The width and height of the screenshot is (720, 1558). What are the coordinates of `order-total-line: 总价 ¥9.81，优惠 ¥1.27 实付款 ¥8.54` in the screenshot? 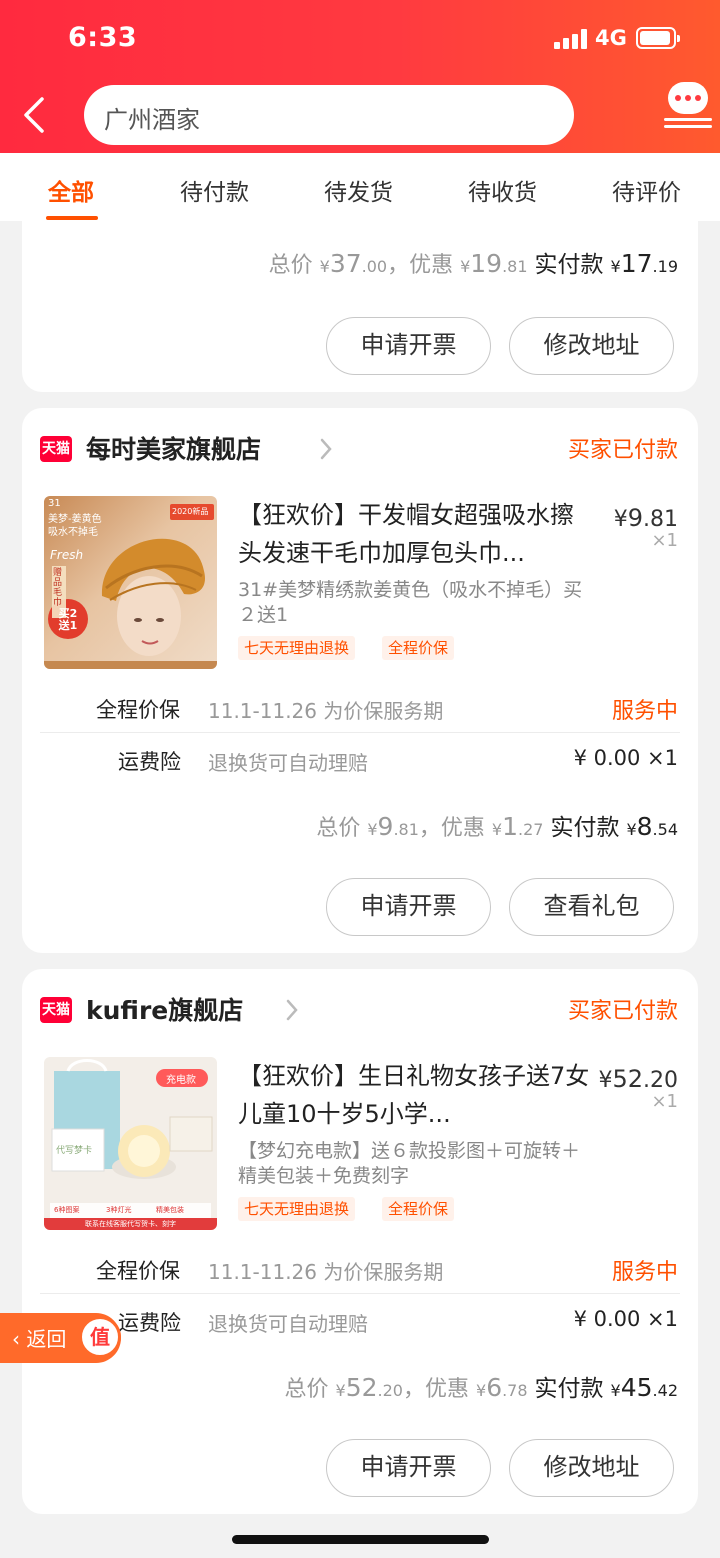 It's located at (497, 826).